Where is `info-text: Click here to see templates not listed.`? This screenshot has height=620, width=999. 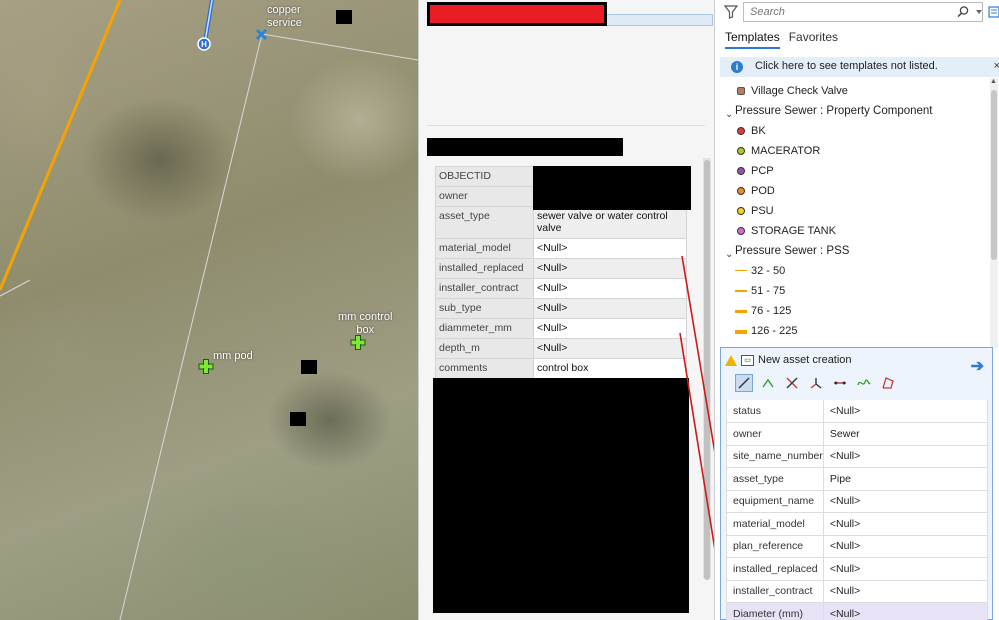
info-text: Click here to see templates not listed. is located at coordinates (846, 66).